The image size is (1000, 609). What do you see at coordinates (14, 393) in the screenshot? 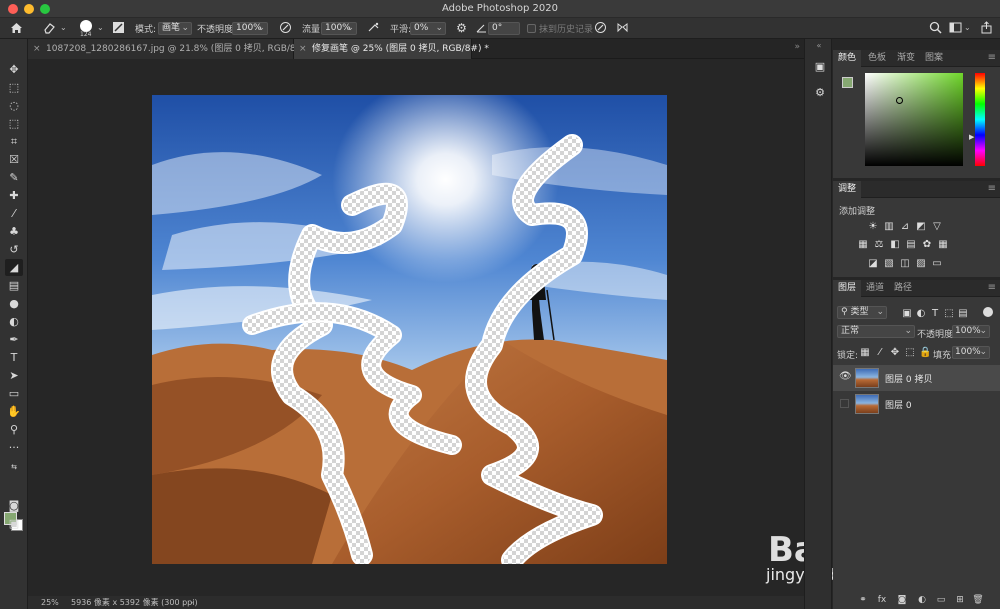
I see `rectangle-icon: ▭` at bounding box center [14, 393].